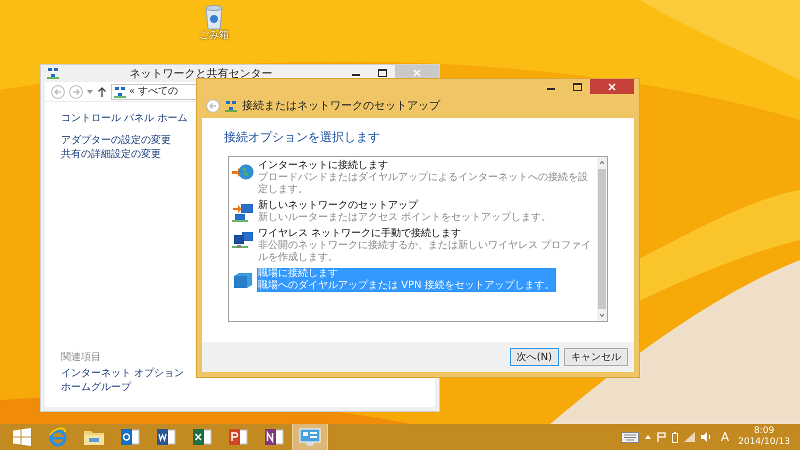 The height and width of the screenshot is (450, 800). I want to click on option-description: ブロードバンドまたはダイヤルアップによるインターネットへの接続を設定します。, so click(423, 184).